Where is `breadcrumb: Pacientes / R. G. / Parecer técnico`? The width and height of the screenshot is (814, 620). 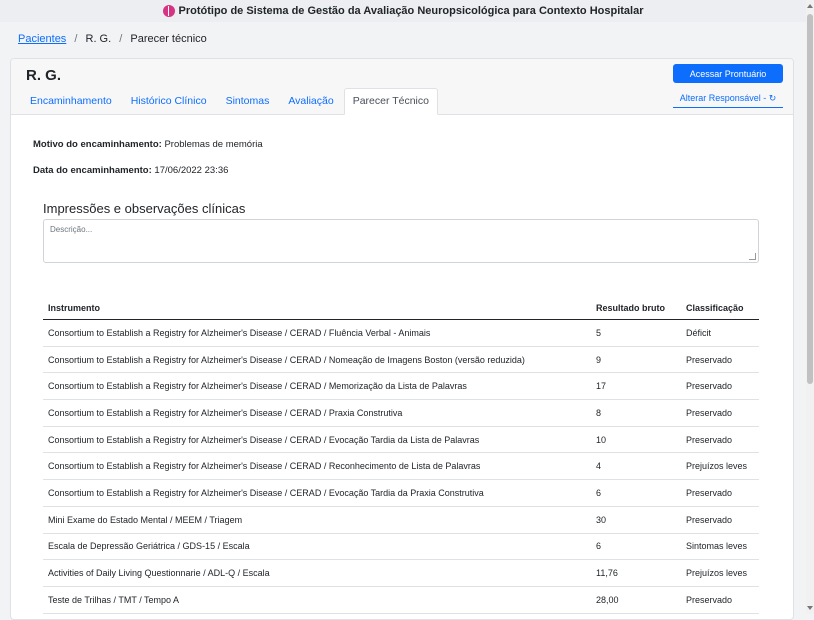 breadcrumb: Pacientes / R. G. / Parecer técnico is located at coordinates (112, 39).